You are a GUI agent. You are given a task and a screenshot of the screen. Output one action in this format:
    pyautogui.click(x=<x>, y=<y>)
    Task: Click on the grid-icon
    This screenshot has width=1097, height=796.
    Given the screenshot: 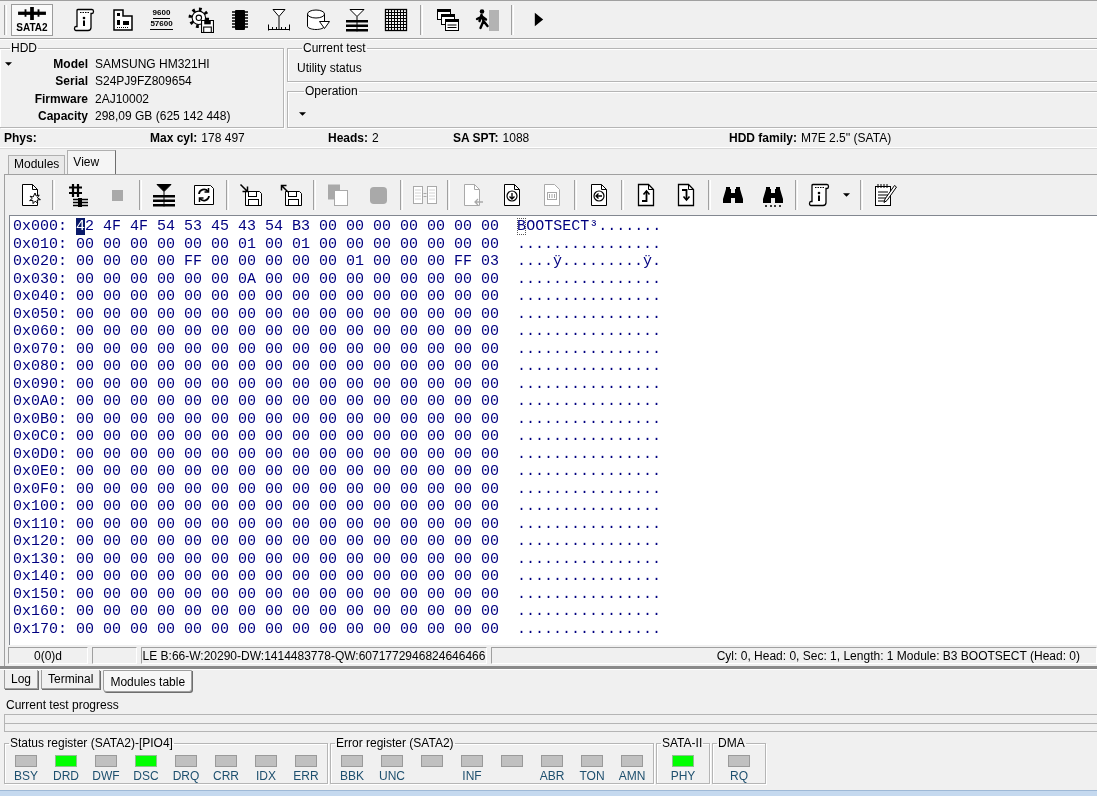 What is the action you would take?
    pyautogui.click(x=395, y=19)
    